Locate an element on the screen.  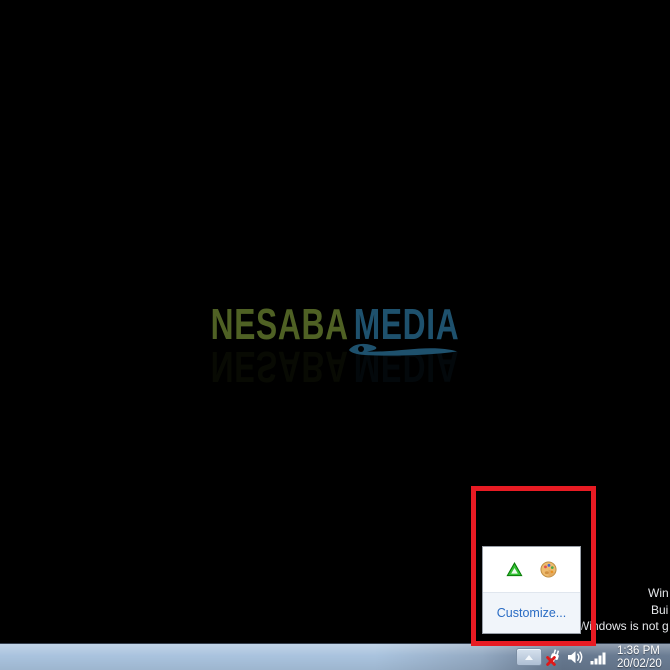
volume-icon is located at coordinates (576, 657).